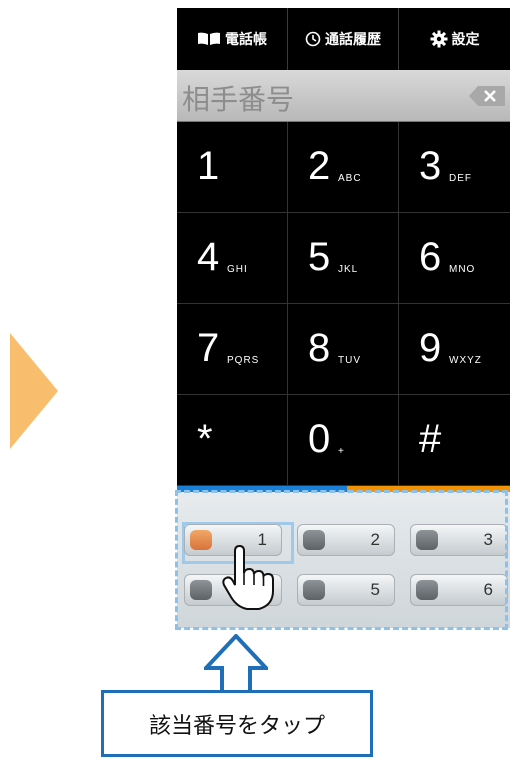  Describe the element at coordinates (319, 348) in the screenshot. I see `key-digit: 8` at that location.